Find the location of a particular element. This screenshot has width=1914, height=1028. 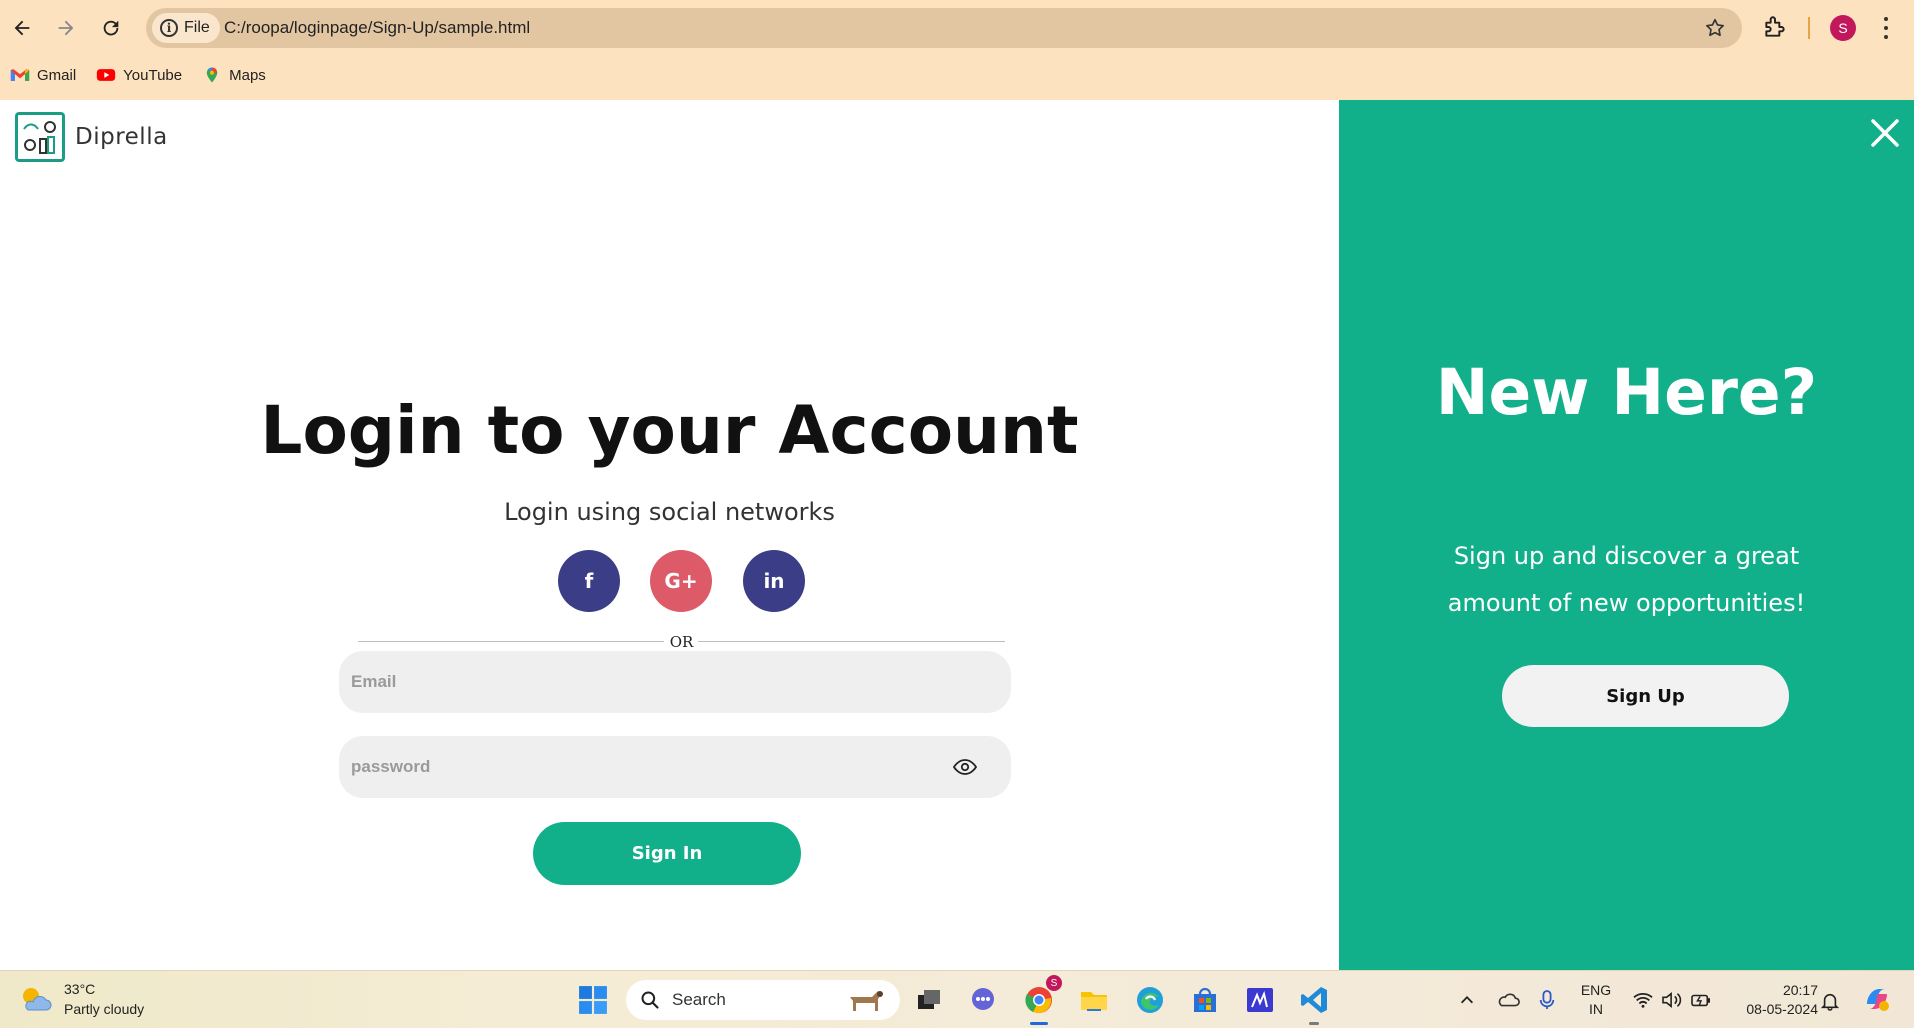

chat-icon is located at coordinates (983, 999).